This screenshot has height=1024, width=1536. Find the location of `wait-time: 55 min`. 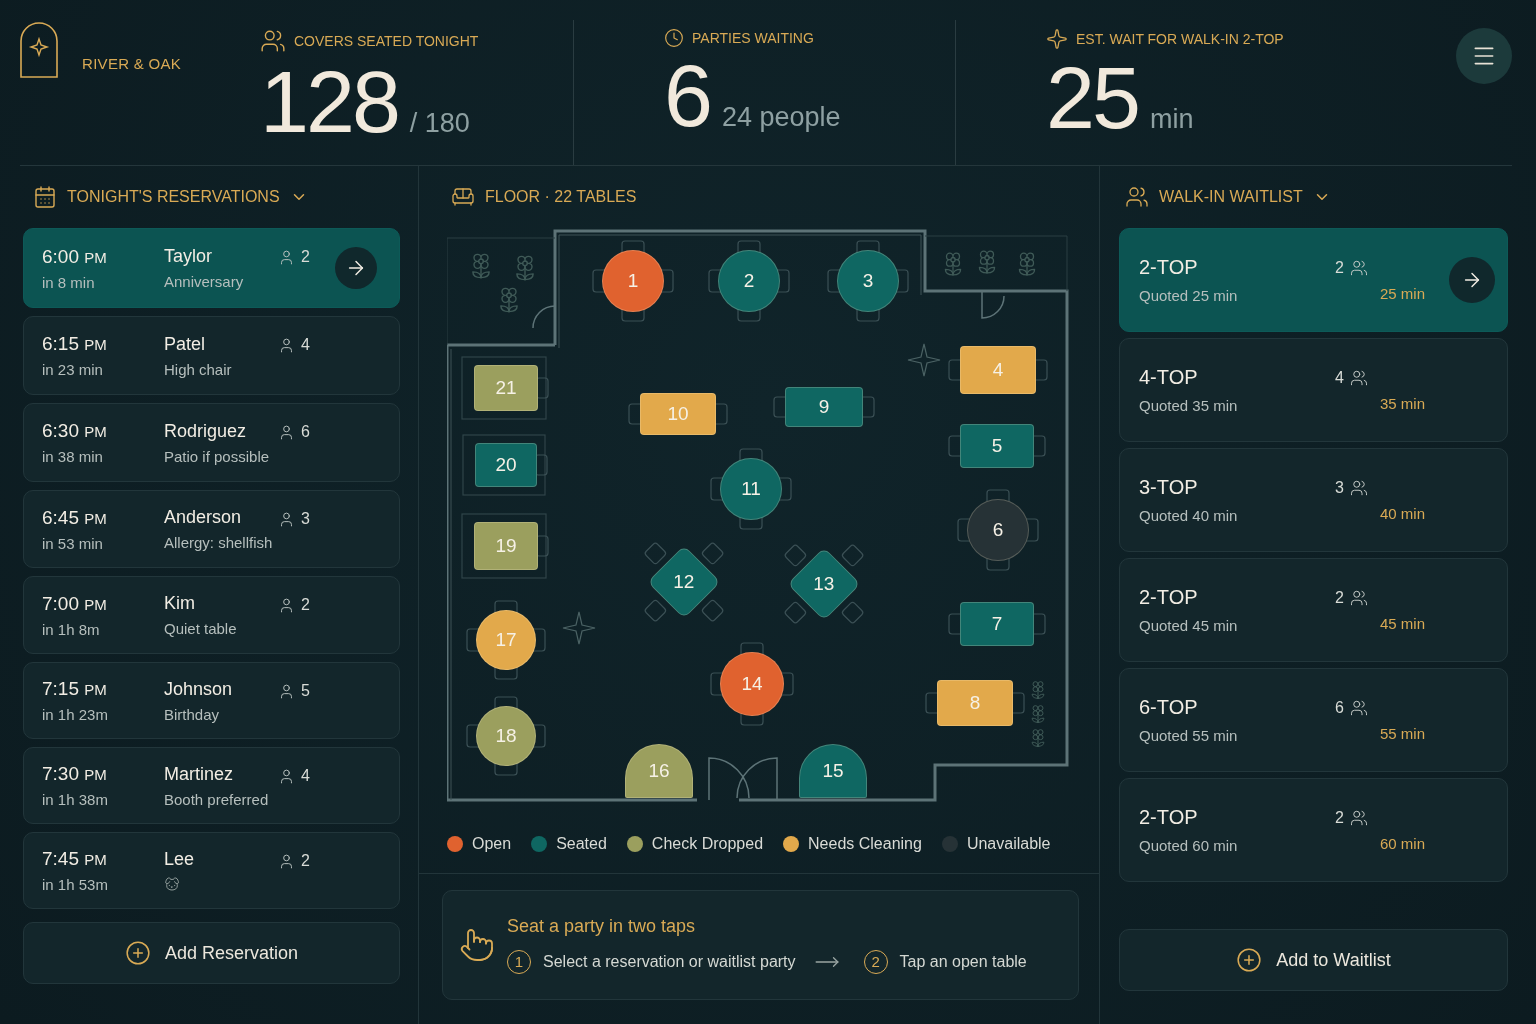

wait-time: 55 min is located at coordinates (1402, 733).